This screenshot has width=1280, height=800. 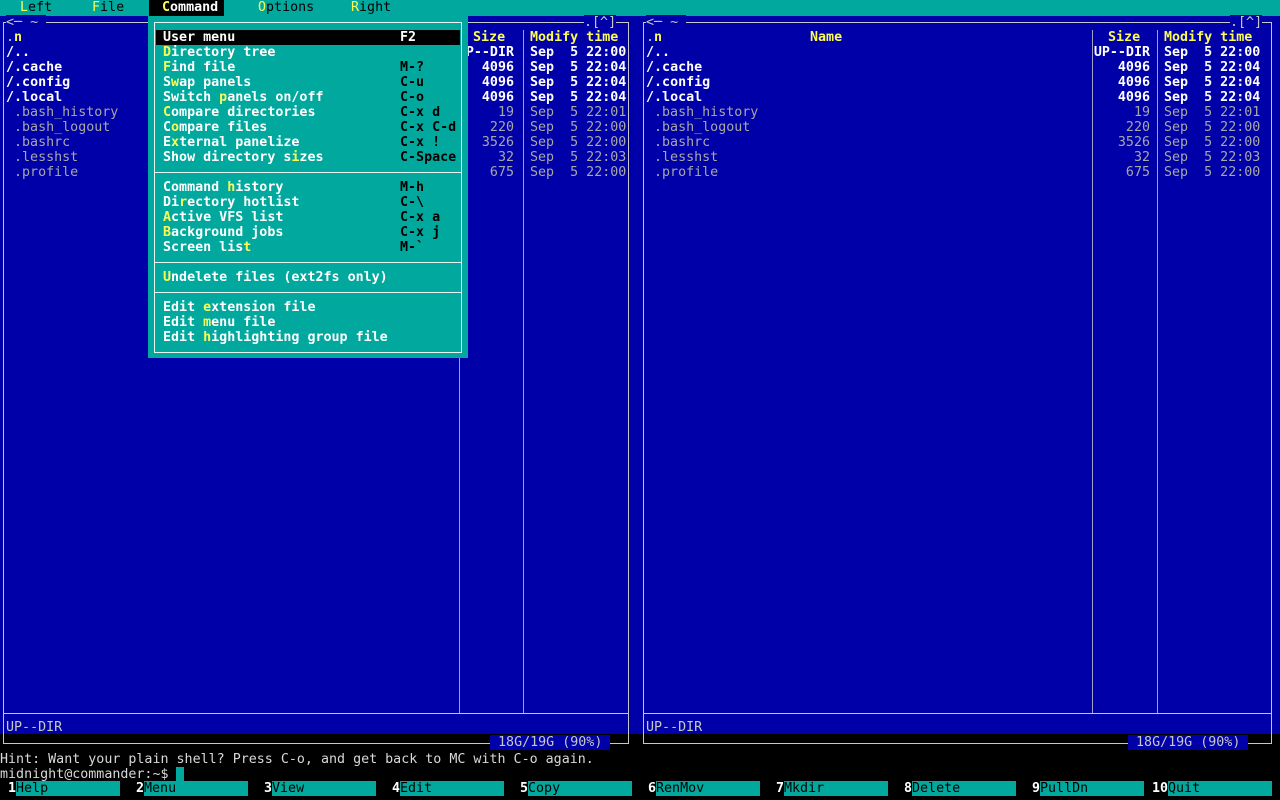 What do you see at coordinates (175, 127) in the screenshot?
I see `hotkey-letter: o` at bounding box center [175, 127].